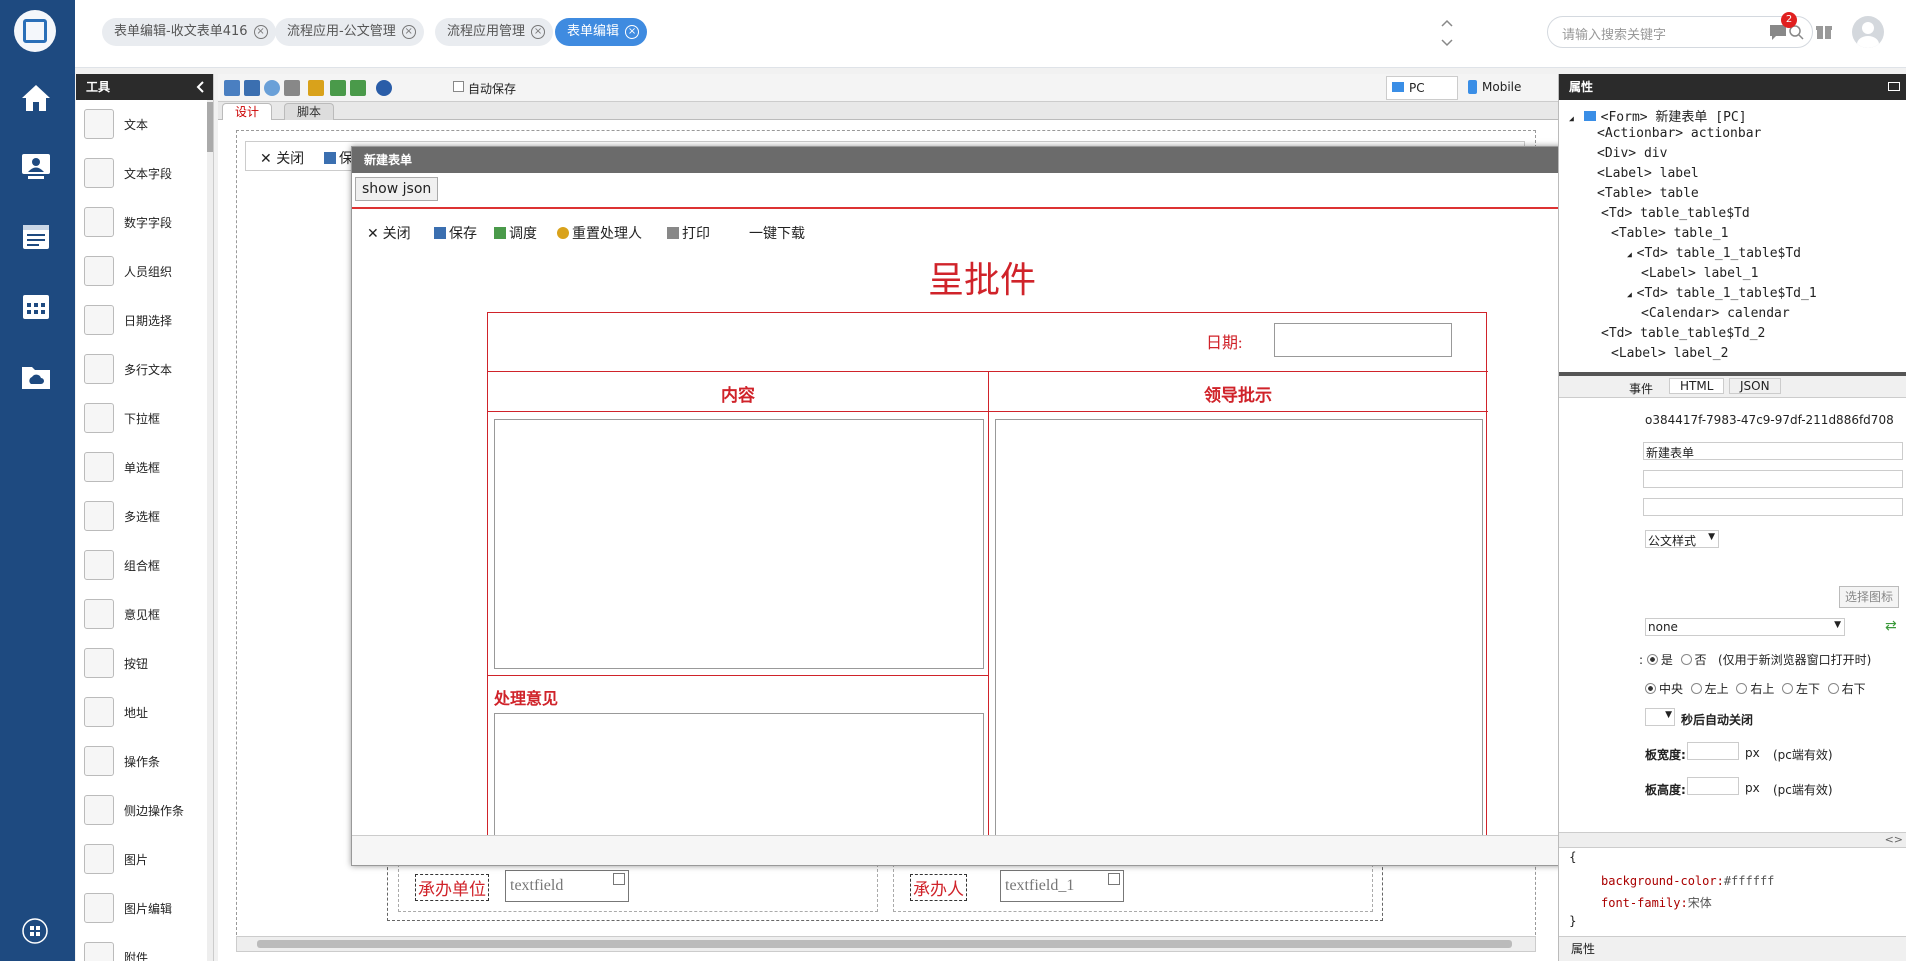 The image size is (1906, 961). What do you see at coordinates (1787, 688) in the screenshot?
I see `radio-bottom-left` at bounding box center [1787, 688].